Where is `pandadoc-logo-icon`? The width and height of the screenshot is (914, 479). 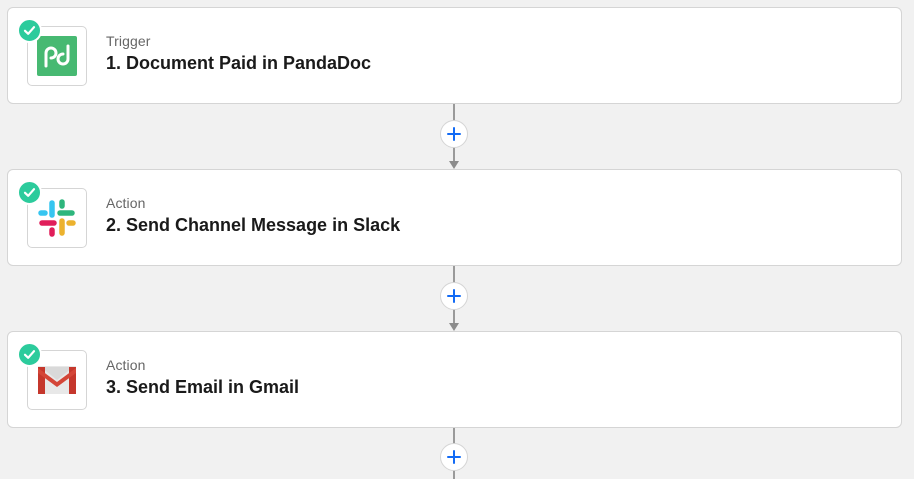 pandadoc-logo-icon is located at coordinates (57, 56).